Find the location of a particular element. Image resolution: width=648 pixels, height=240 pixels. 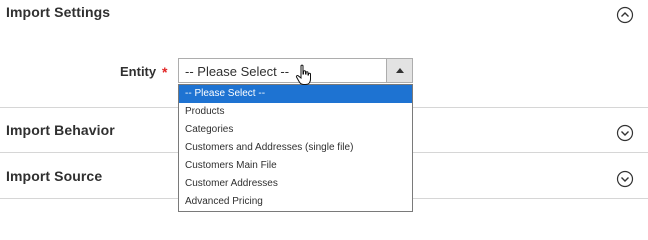

dropdown-option-categories: Categories is located at coordinates (295, 130).